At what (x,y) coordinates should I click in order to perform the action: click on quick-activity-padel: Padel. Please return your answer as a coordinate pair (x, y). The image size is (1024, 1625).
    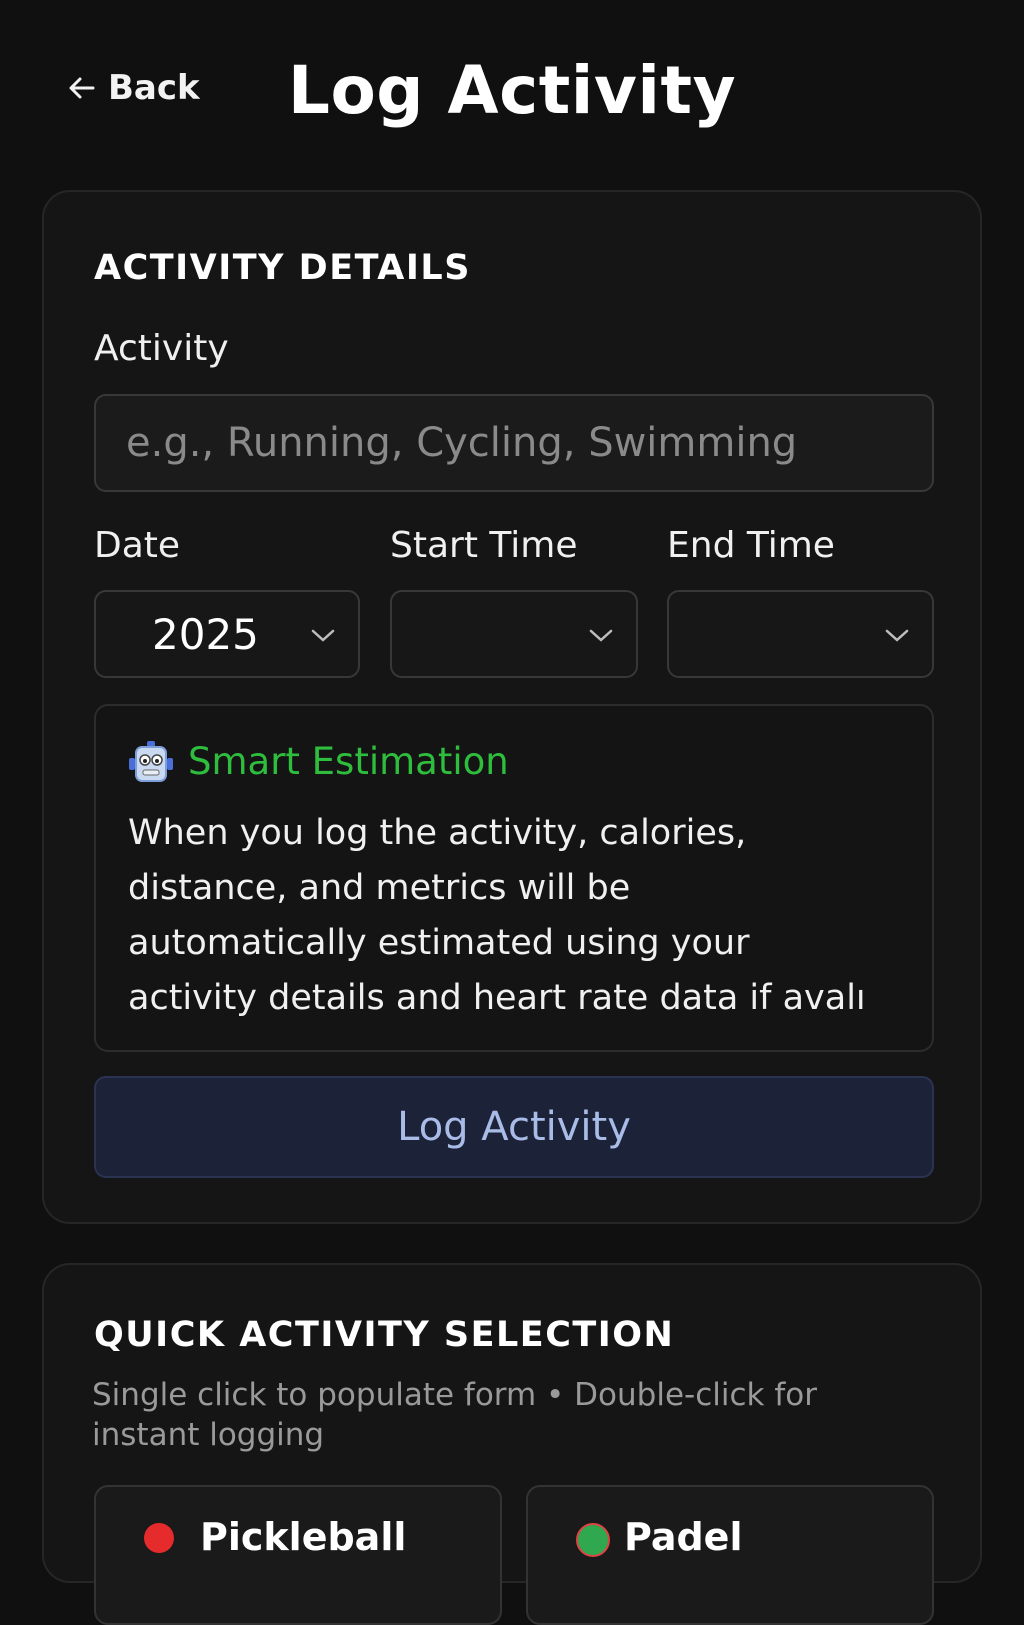
    Looking at the image, I should click on (730, 1555).